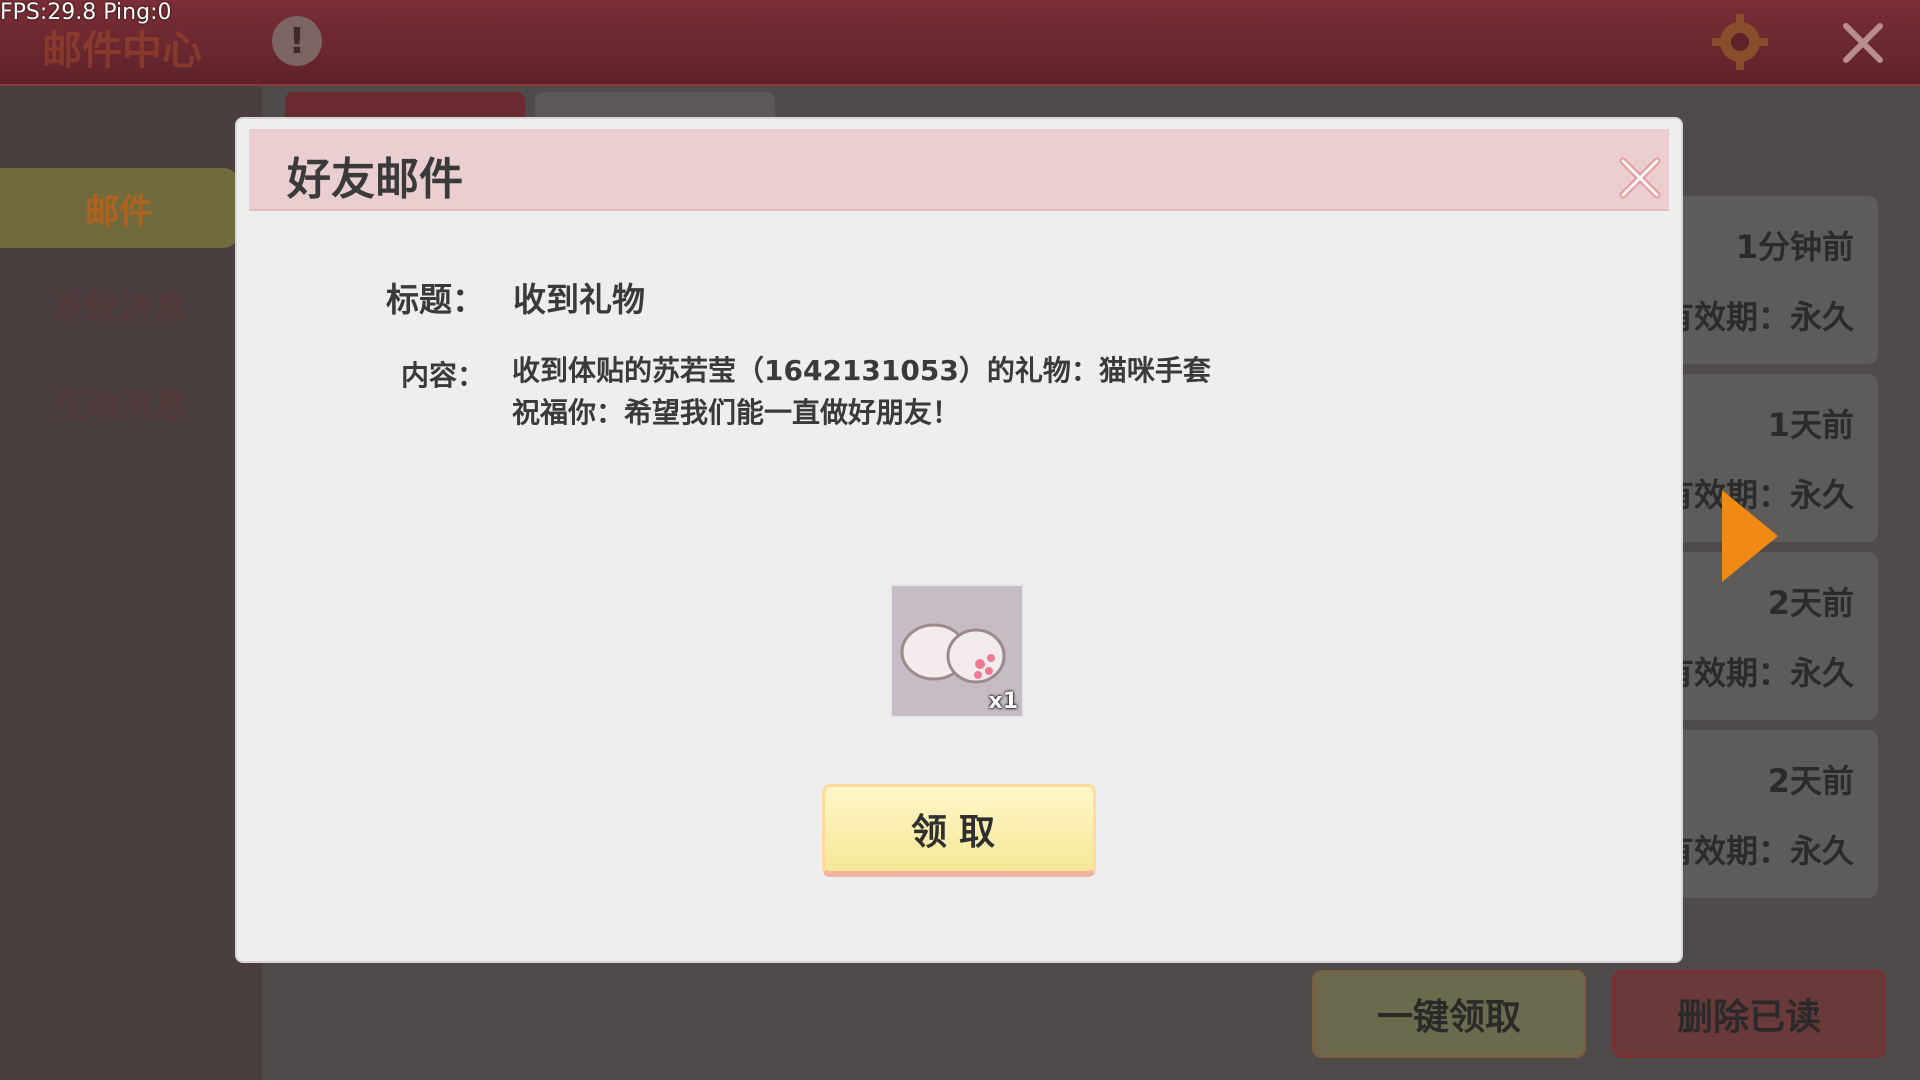  What do you see at coordinates (122, 51) in the screenshot?
I see `center-title: 邮件中心` at bounding box center [122, 51].